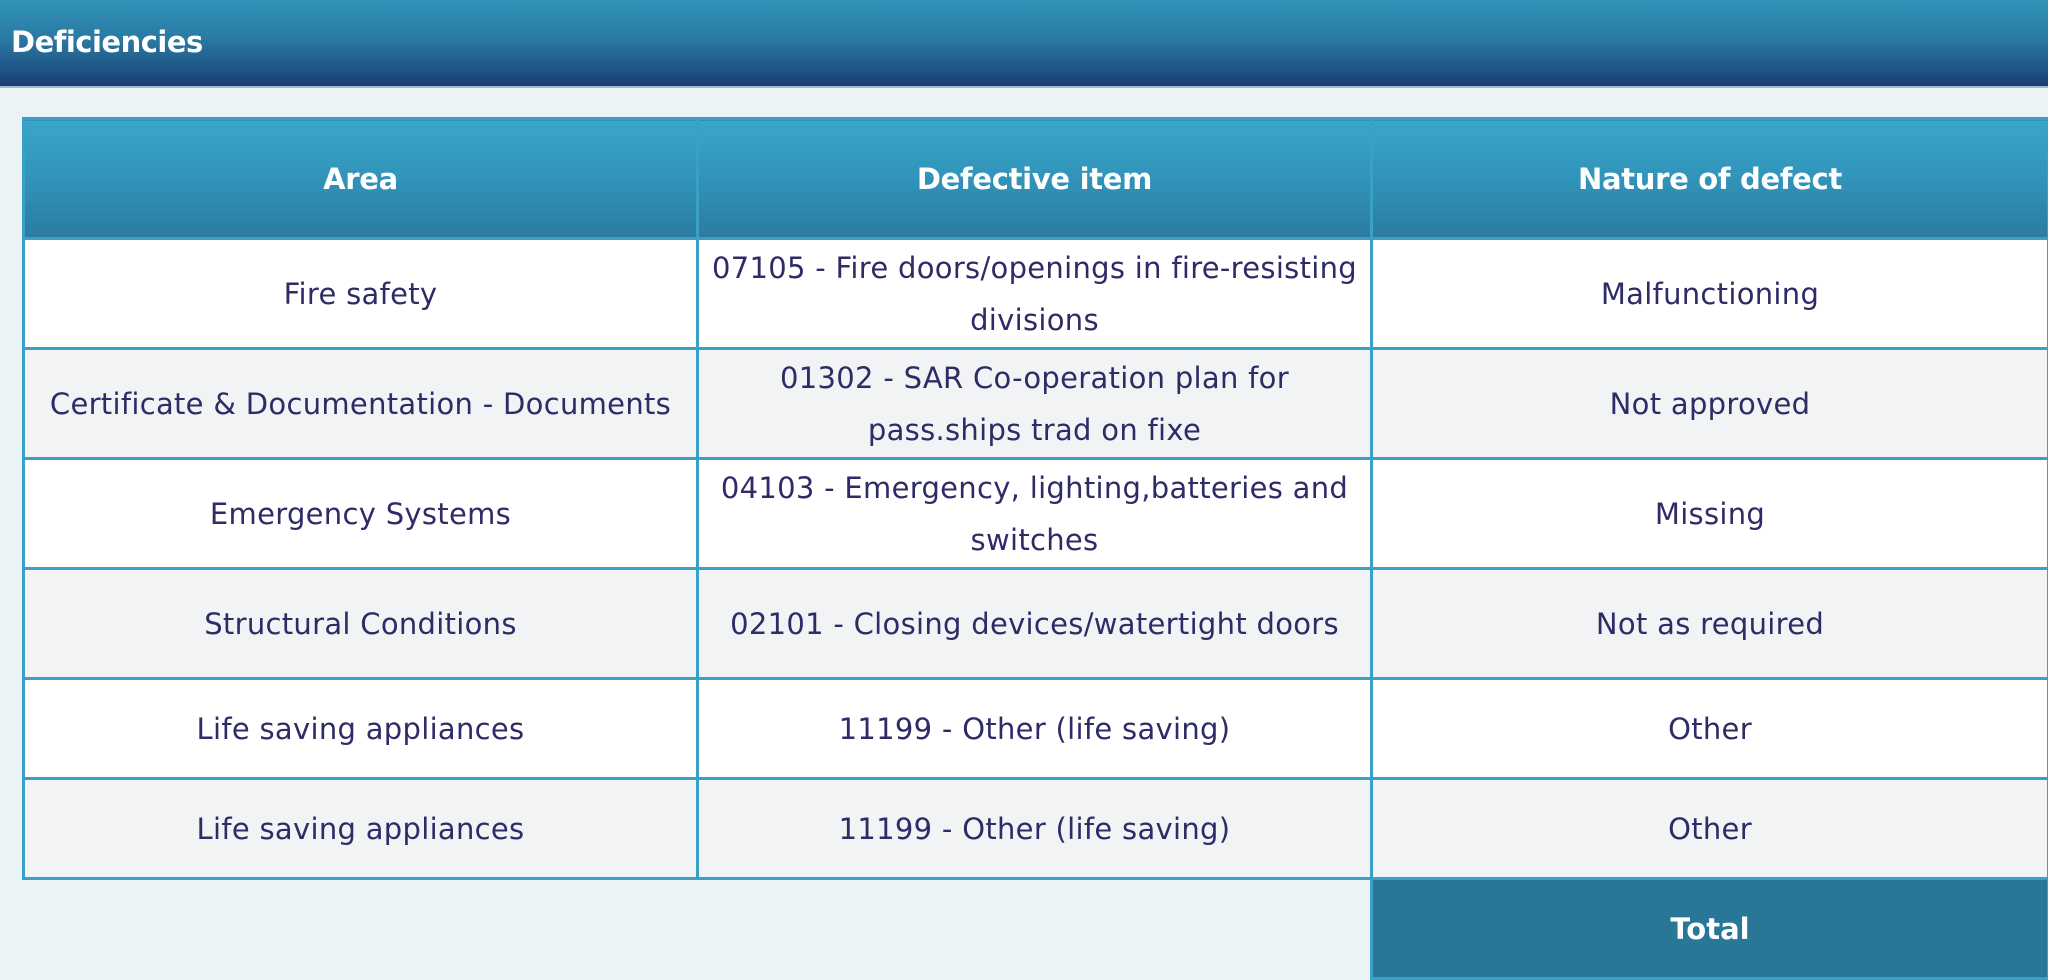 The height and width of the screenshot is (980, 2048). I want to click on cell-area: Fire safety, so click(361, 294).